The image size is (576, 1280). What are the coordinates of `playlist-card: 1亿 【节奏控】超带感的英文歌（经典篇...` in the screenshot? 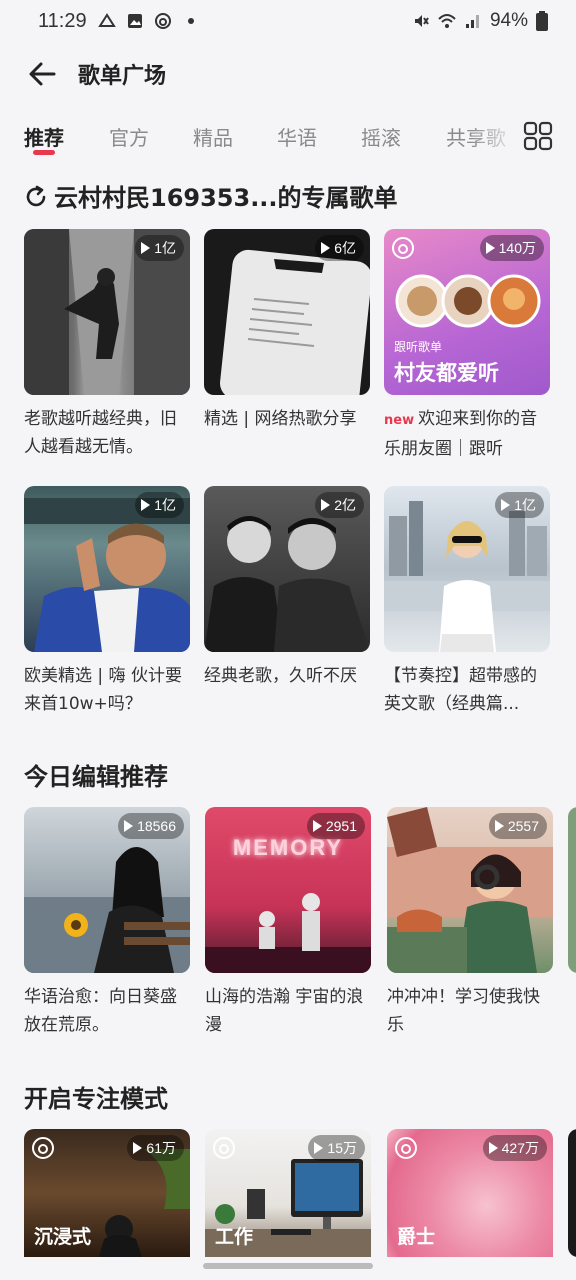 It's located at (467, 602).